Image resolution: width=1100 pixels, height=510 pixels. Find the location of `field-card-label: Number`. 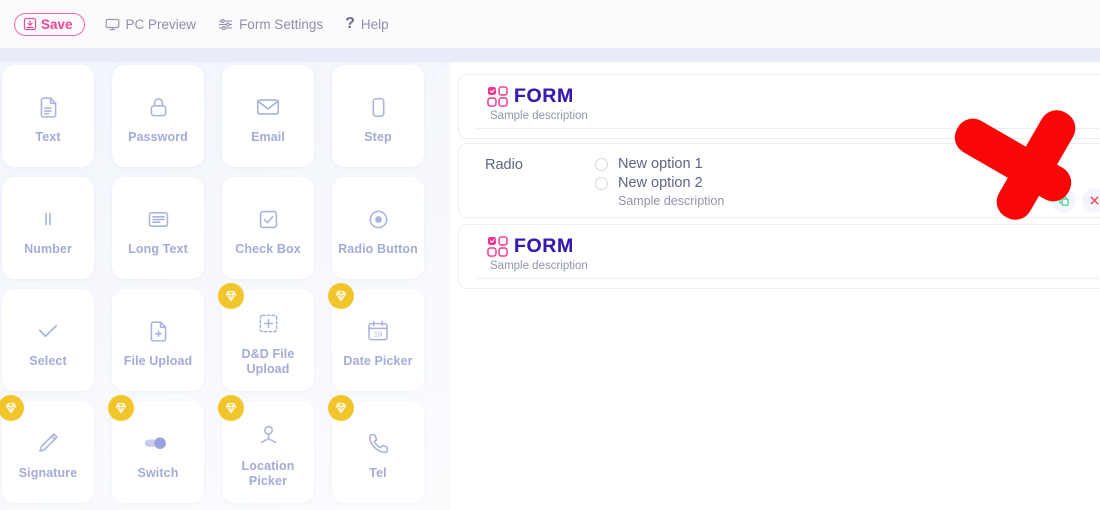

field-card-label: Number is located at coordinates (48, 249).